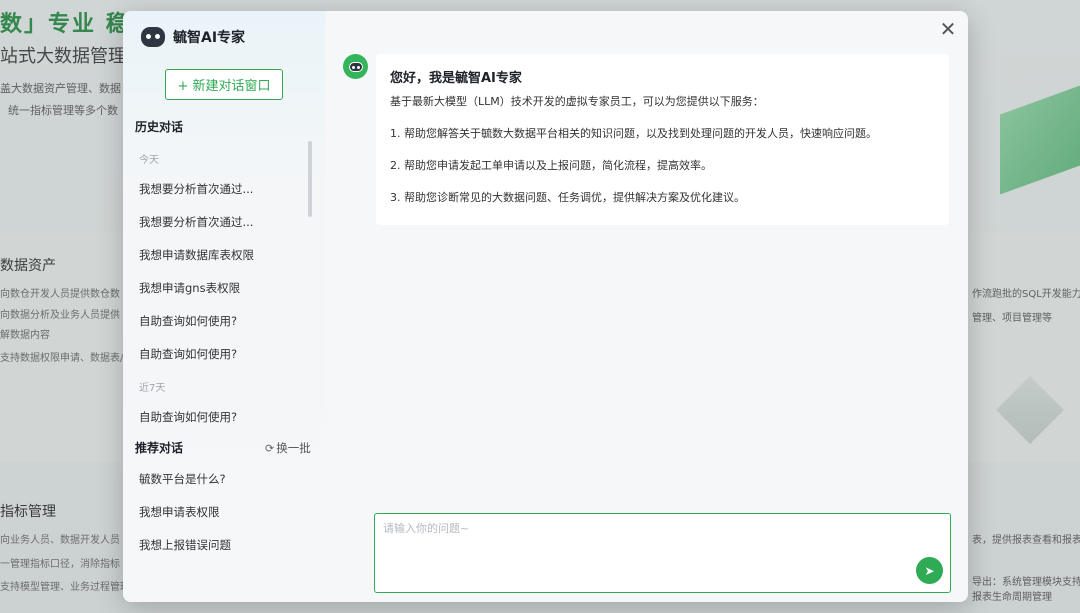 Image resolution: width=1080 pixels, height=613 pixels. What do you see at coordinates (209, 38) in the screenshot?
I see `brand-name: 毓智AI专家` at bounding box center [209, 38].